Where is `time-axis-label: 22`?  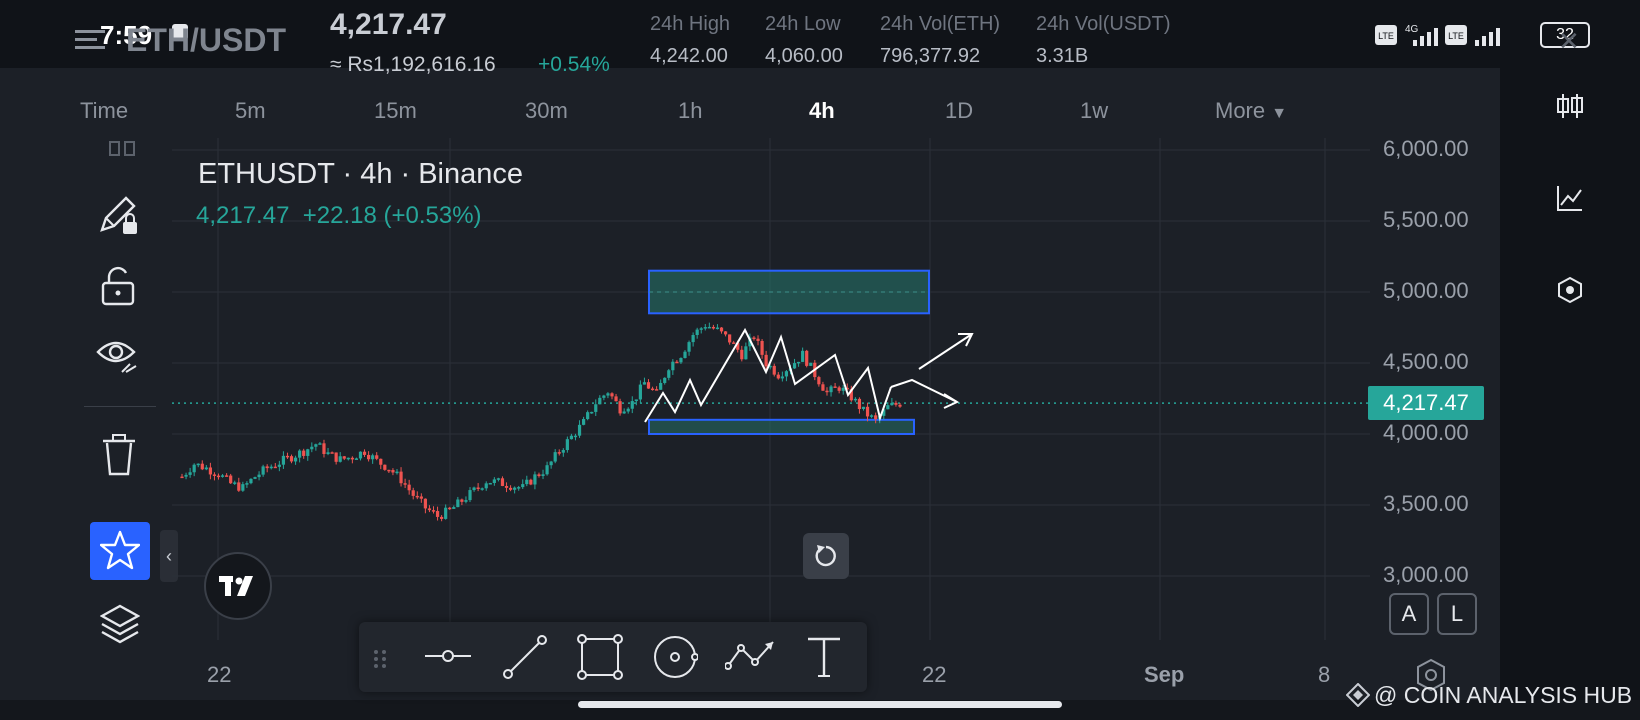
time-axis-label: 22 is located at coordinates (934, 674).